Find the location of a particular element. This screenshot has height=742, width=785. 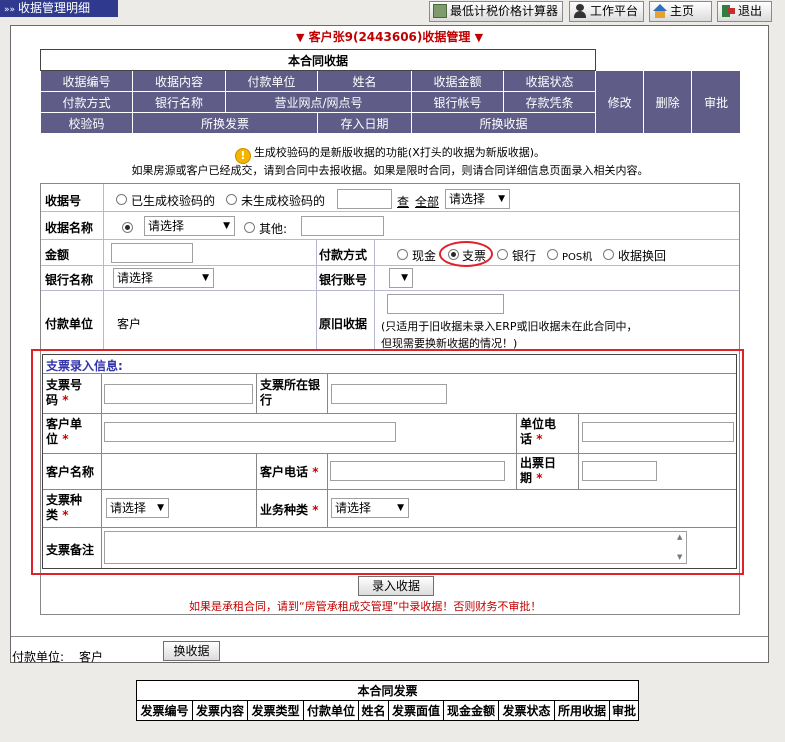

unit-phone-label: 单位电话 * is located at coordinates (538, 431).